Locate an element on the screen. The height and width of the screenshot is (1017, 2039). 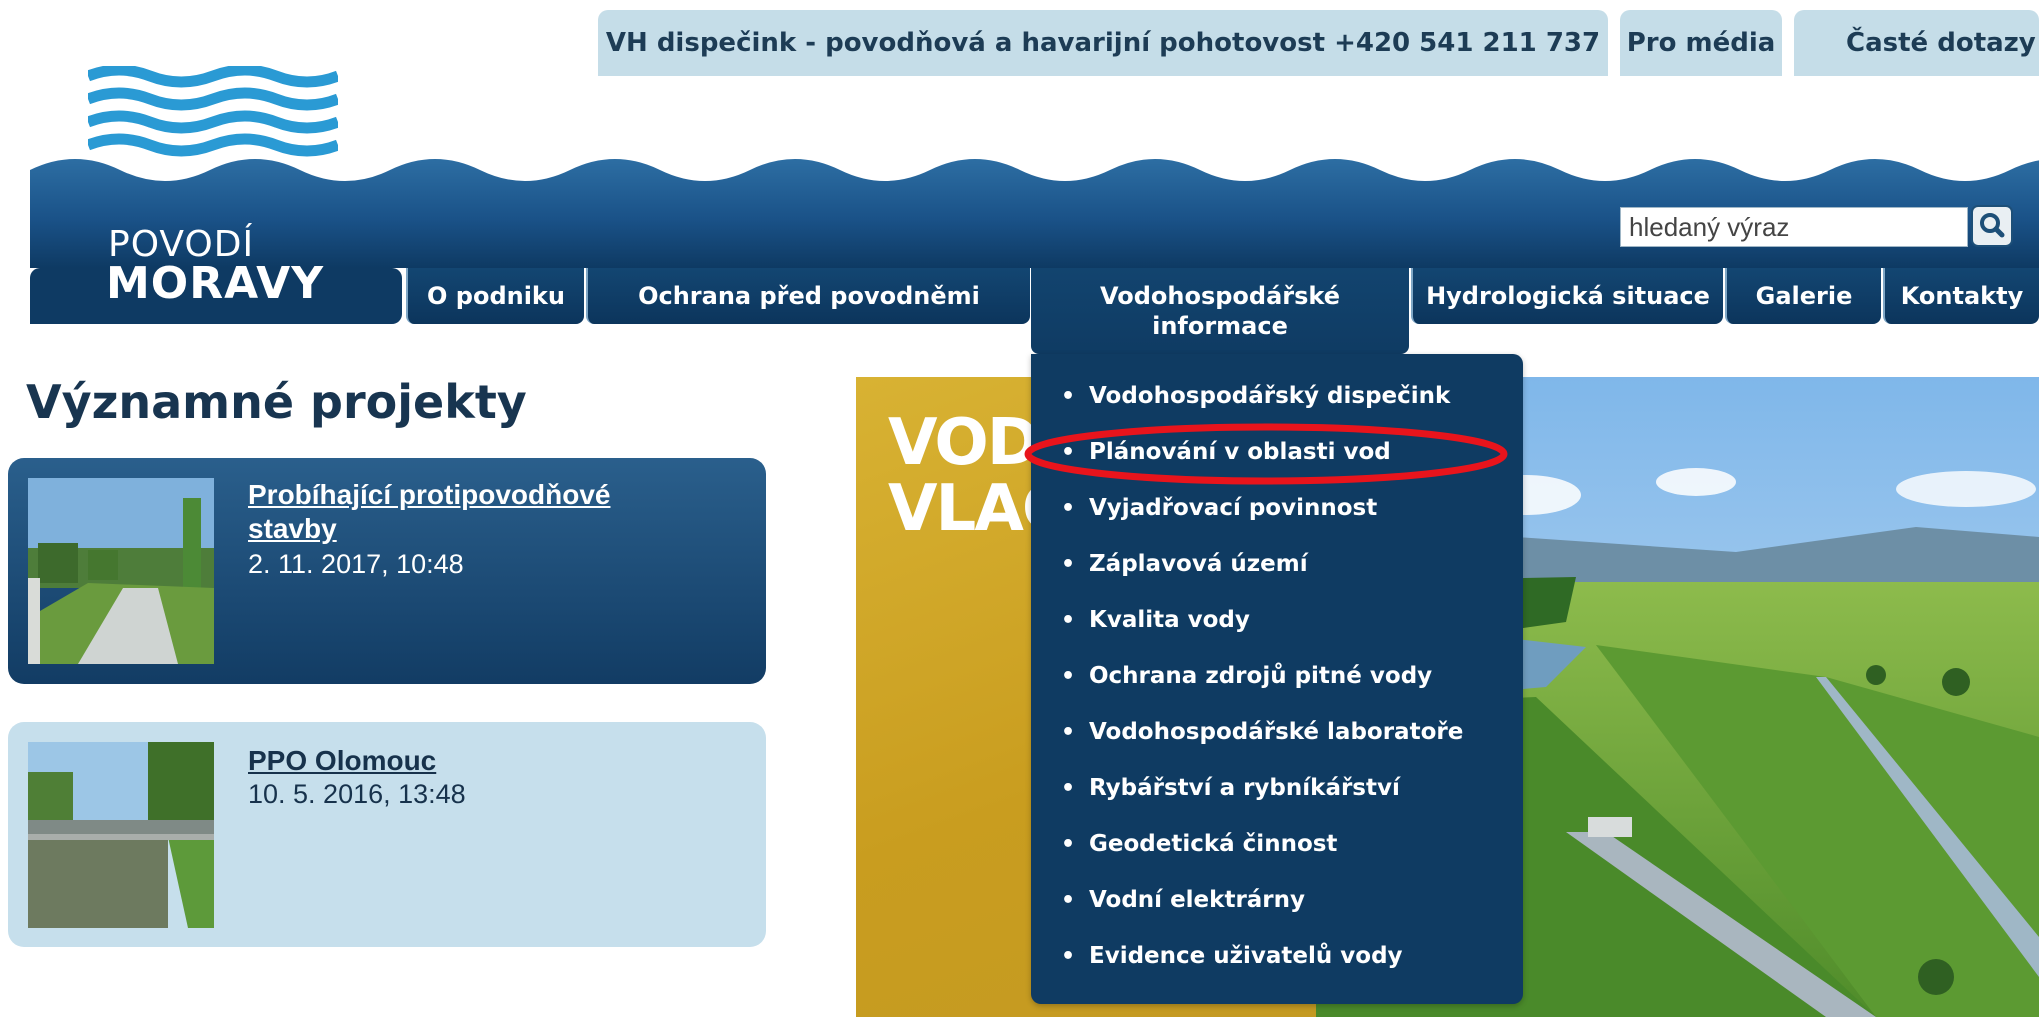
nav-vodohosp-line2: informace is located at coordinates (1220, 326).